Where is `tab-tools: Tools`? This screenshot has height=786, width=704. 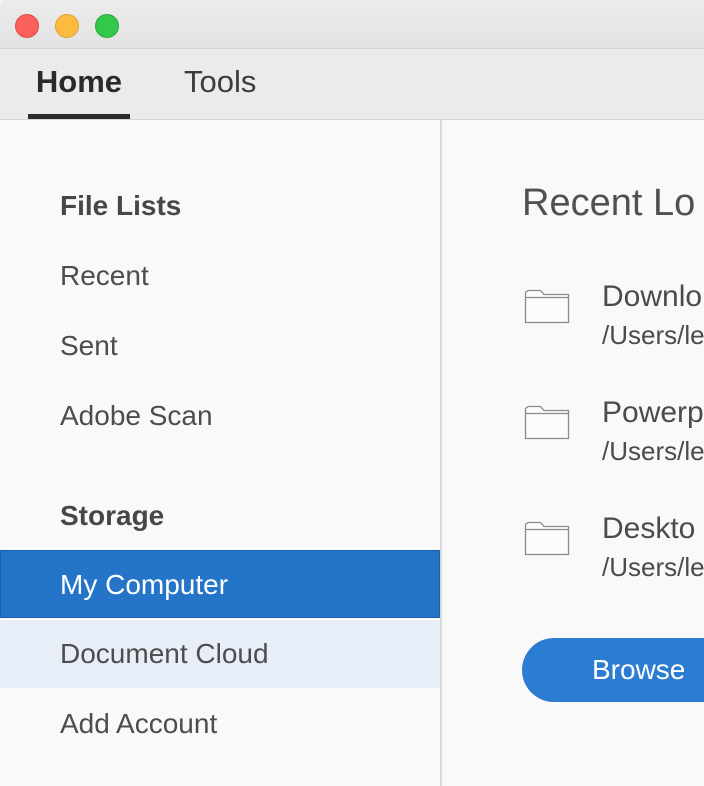 tab-tools: Tools is located at coordinates (220, 84).